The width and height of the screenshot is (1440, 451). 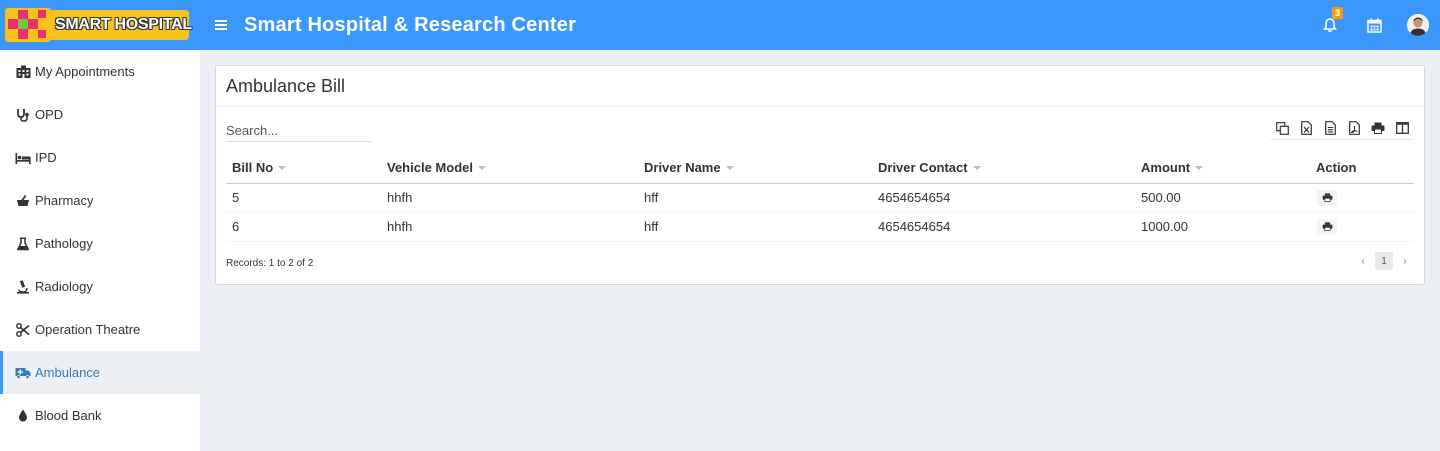 I want to click on column-header-driver-name: Driver Name, so click(x=755, y=168).